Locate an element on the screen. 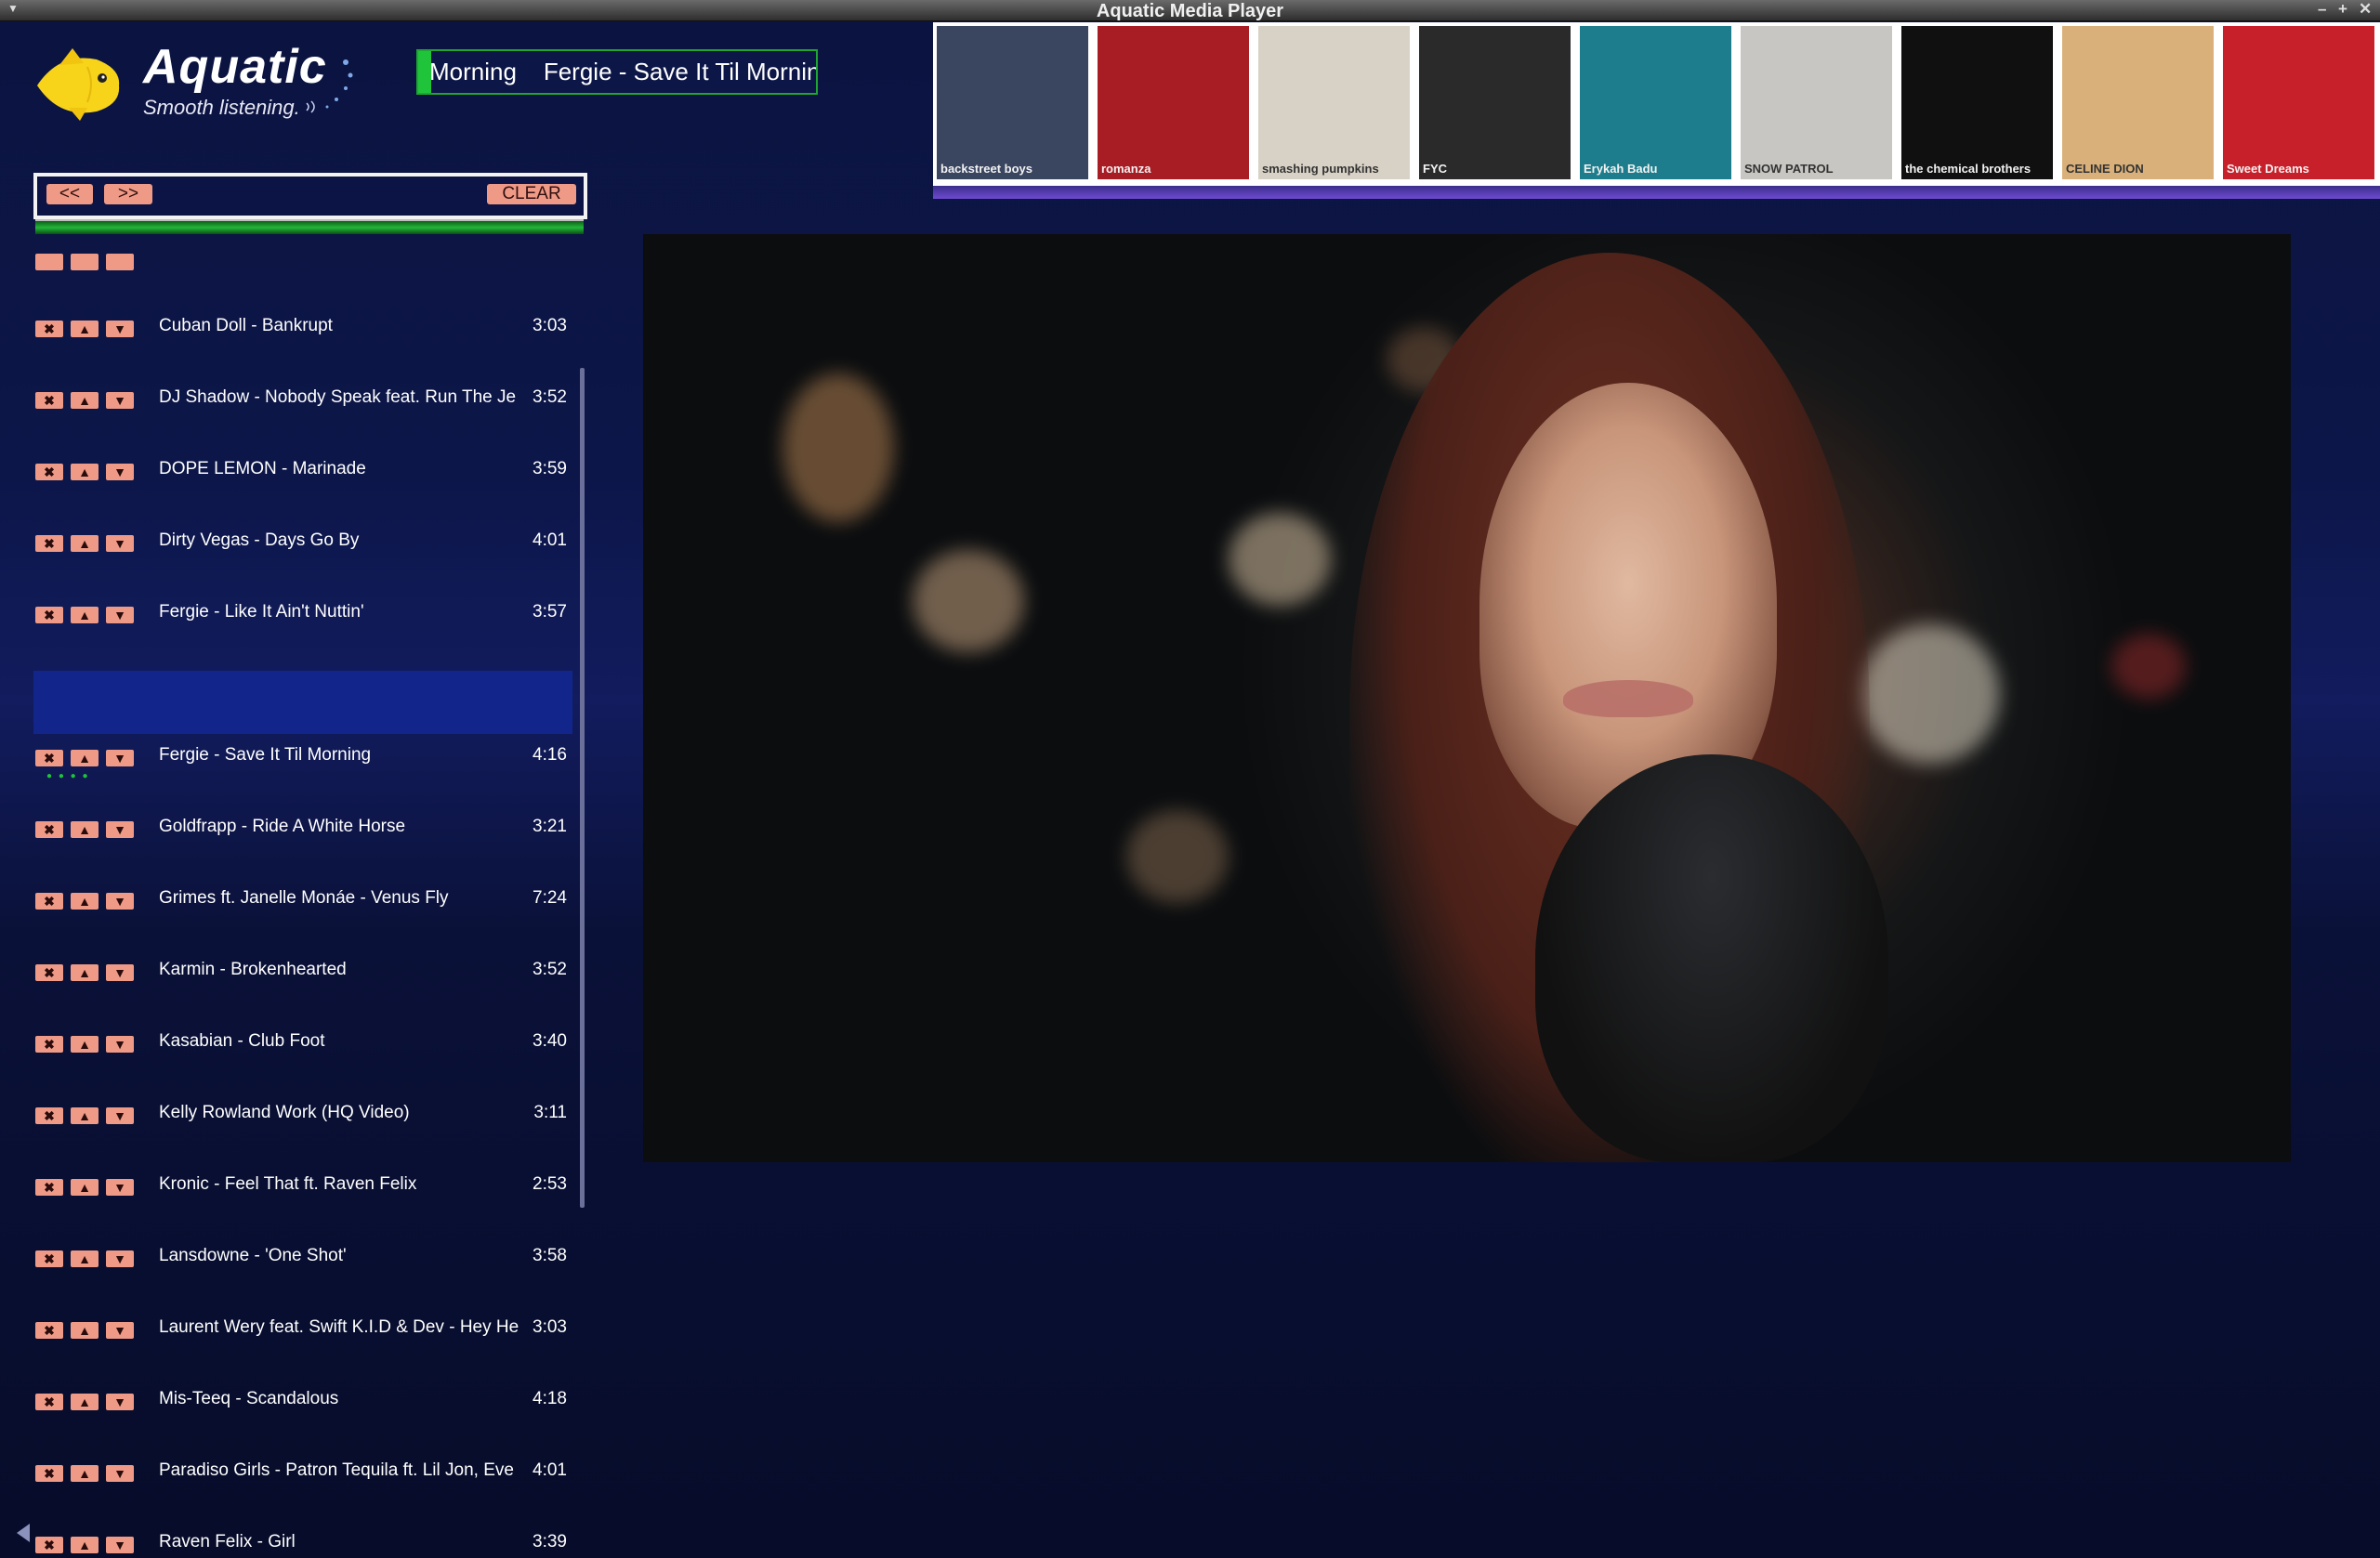 The height and width of the screenshot is (1558, 2380). playlist-row: ✖ ▲ ▼ Fergie - Like It Ain't Nuttin' 3:57 is located at coordinates (302, 576).